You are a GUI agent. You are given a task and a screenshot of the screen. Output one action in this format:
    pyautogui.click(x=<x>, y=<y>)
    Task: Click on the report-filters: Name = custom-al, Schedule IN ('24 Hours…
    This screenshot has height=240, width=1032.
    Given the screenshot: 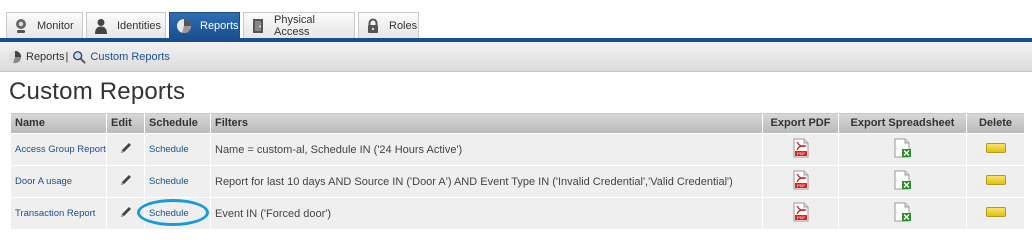 What is the action you would take?
    pyautogui.click(x=486, y=149)
    